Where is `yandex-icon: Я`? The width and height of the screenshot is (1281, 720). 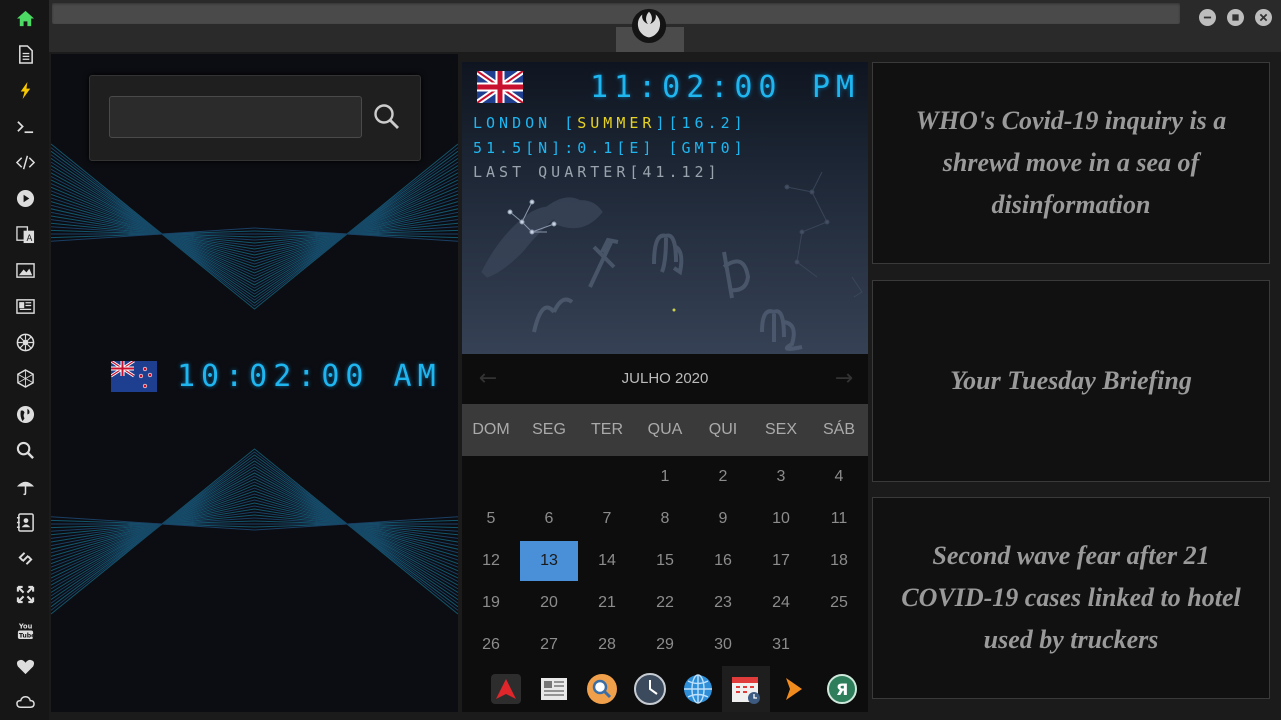
yandex-icon: Я is located at coordinates (842, 689).